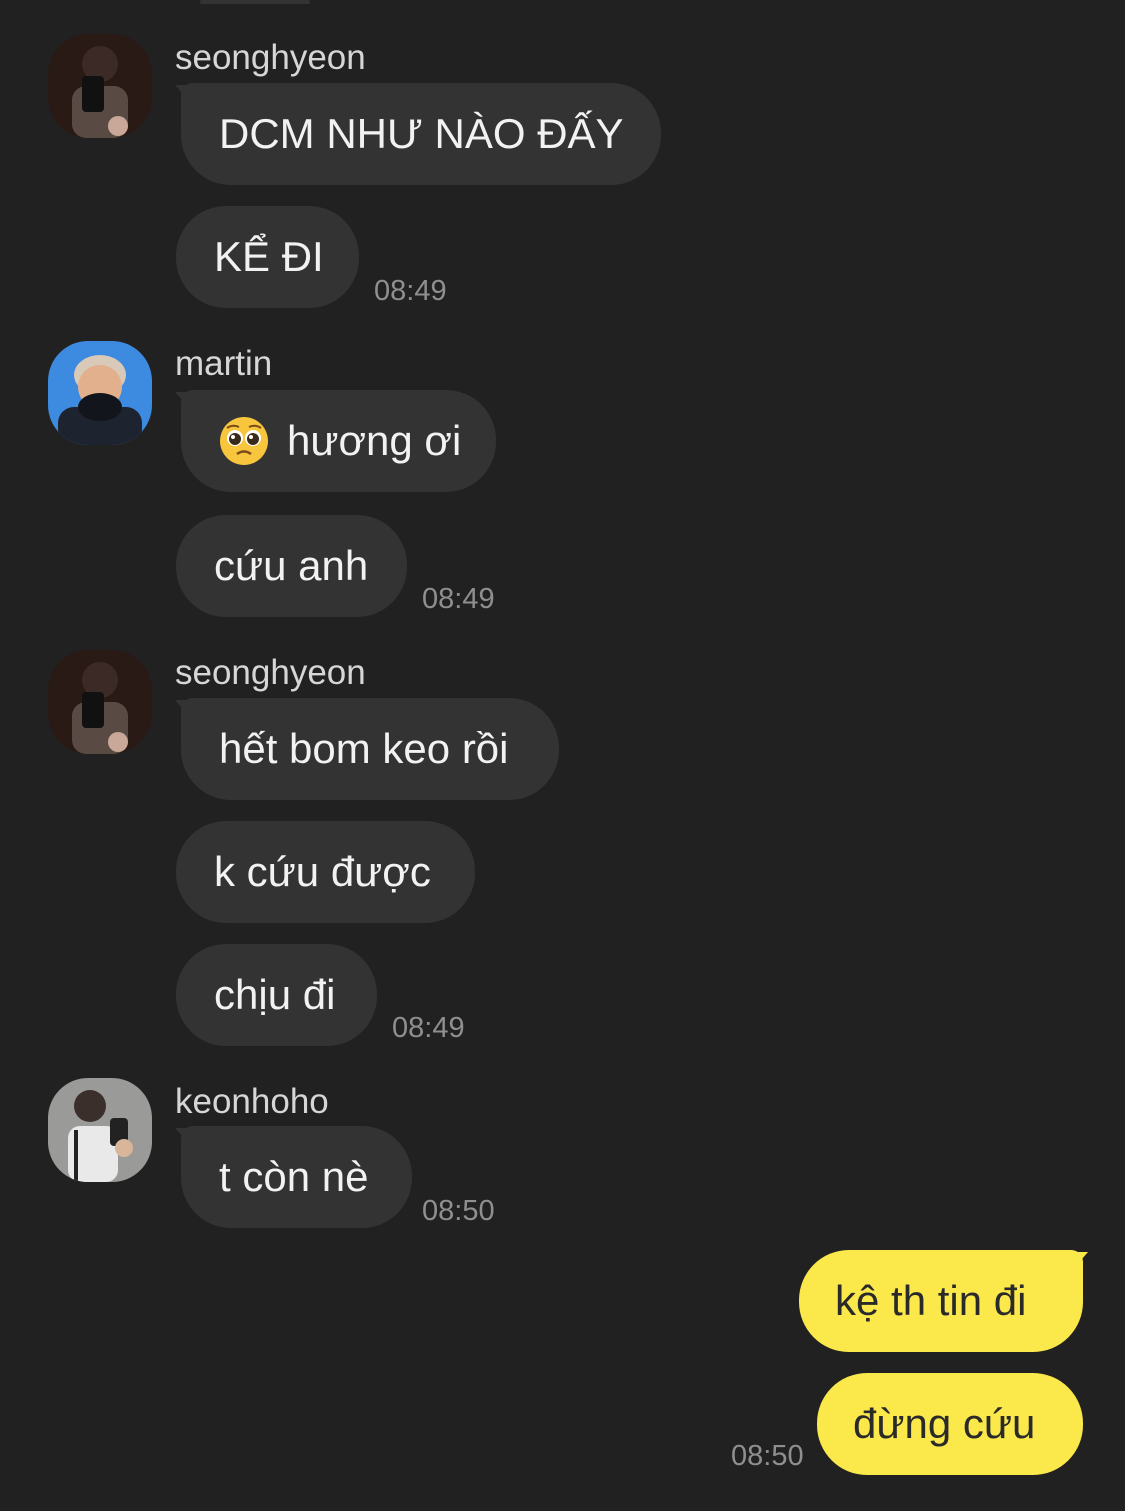  I want to click on message-bubble: chịu đi, so click(276, 995).